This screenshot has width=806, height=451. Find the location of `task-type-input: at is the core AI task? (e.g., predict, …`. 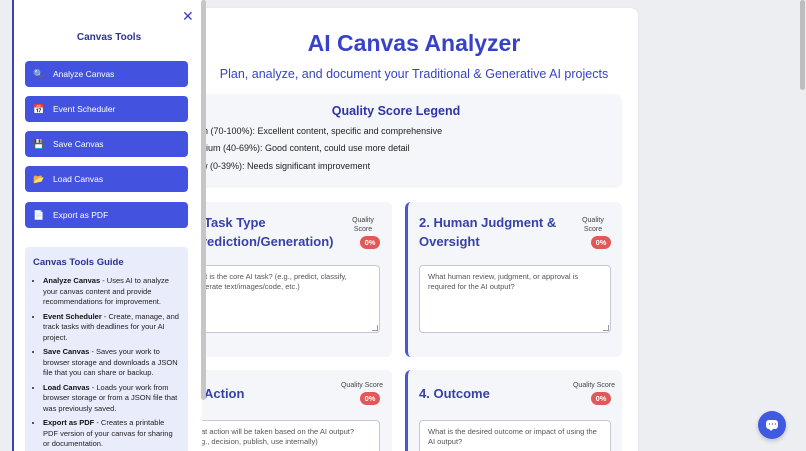

task-type-input: at is the core AI task? (e.g., predict, … is located at coordinates (288, 299).